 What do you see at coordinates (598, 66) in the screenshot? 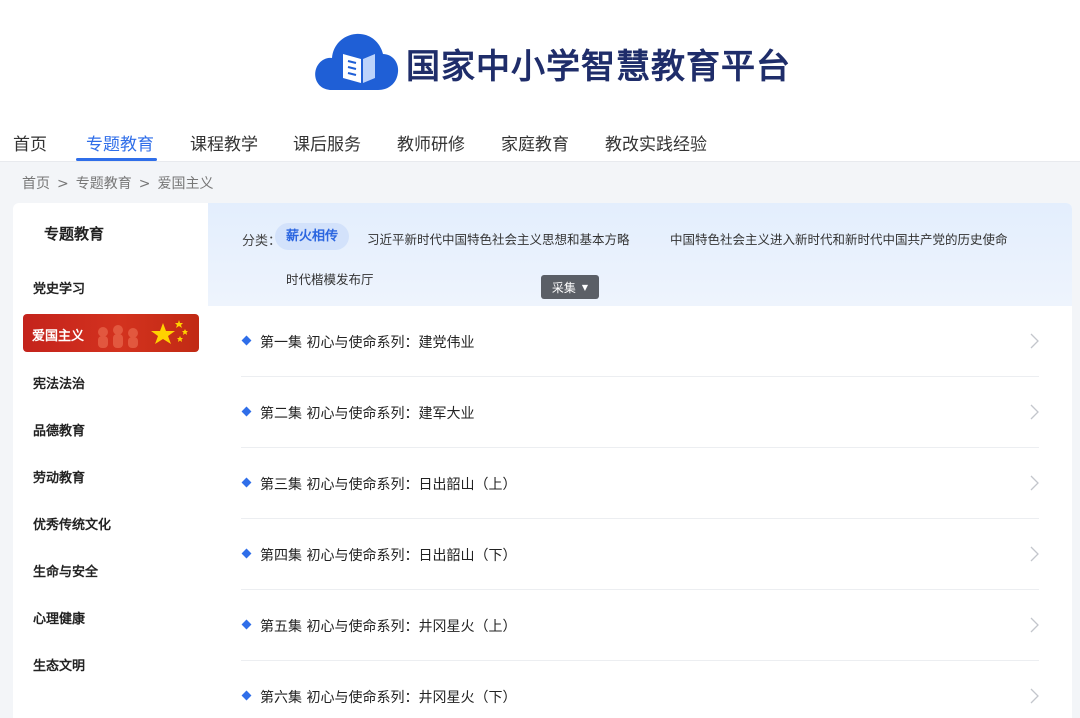
I see `site-title: 国家中小学智慧教育平台` at bounding box center [598, 66].